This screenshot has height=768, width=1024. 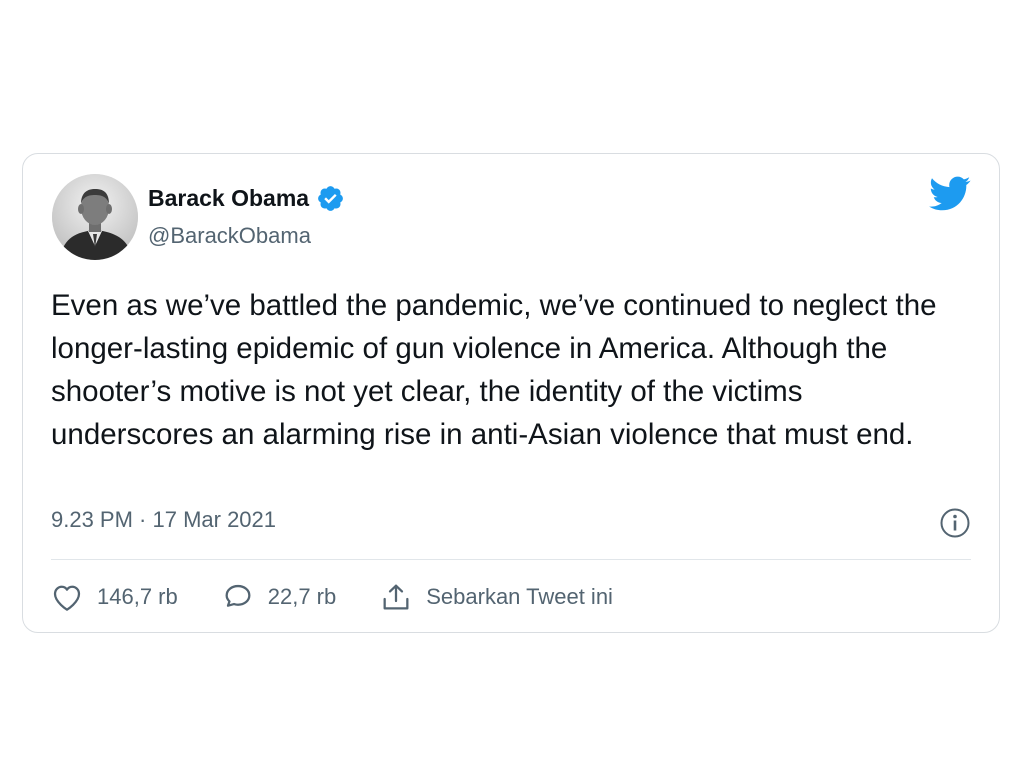 What do you see at coordinates (511, 559) in the screenshot?
I see `divider` at bounding box center [511, 559].